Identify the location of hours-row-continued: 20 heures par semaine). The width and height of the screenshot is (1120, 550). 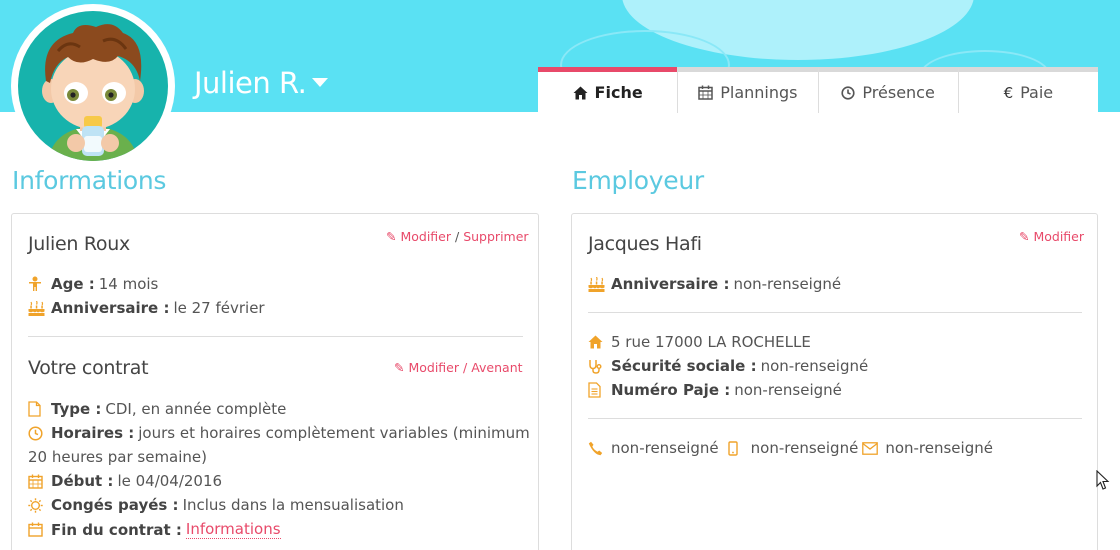
(117, 457).